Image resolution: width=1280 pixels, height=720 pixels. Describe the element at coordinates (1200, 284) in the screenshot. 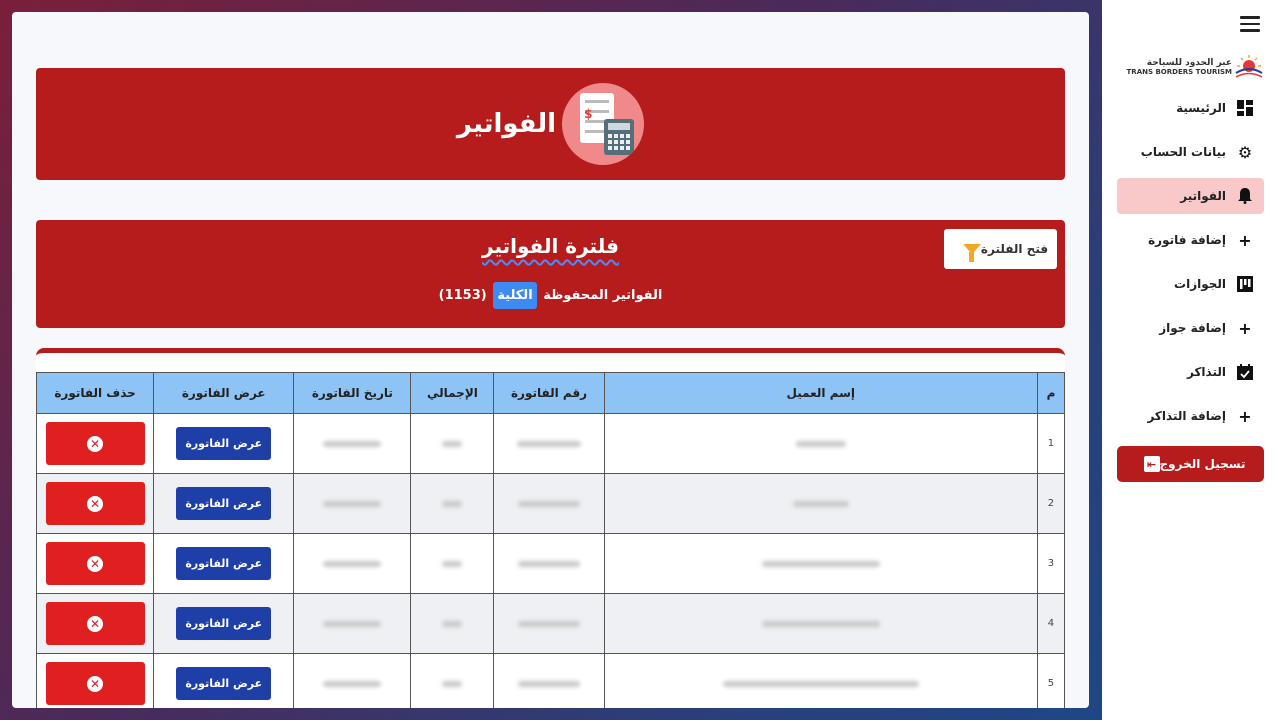

I see `sidebar-item-label: الجوازات` at that location.